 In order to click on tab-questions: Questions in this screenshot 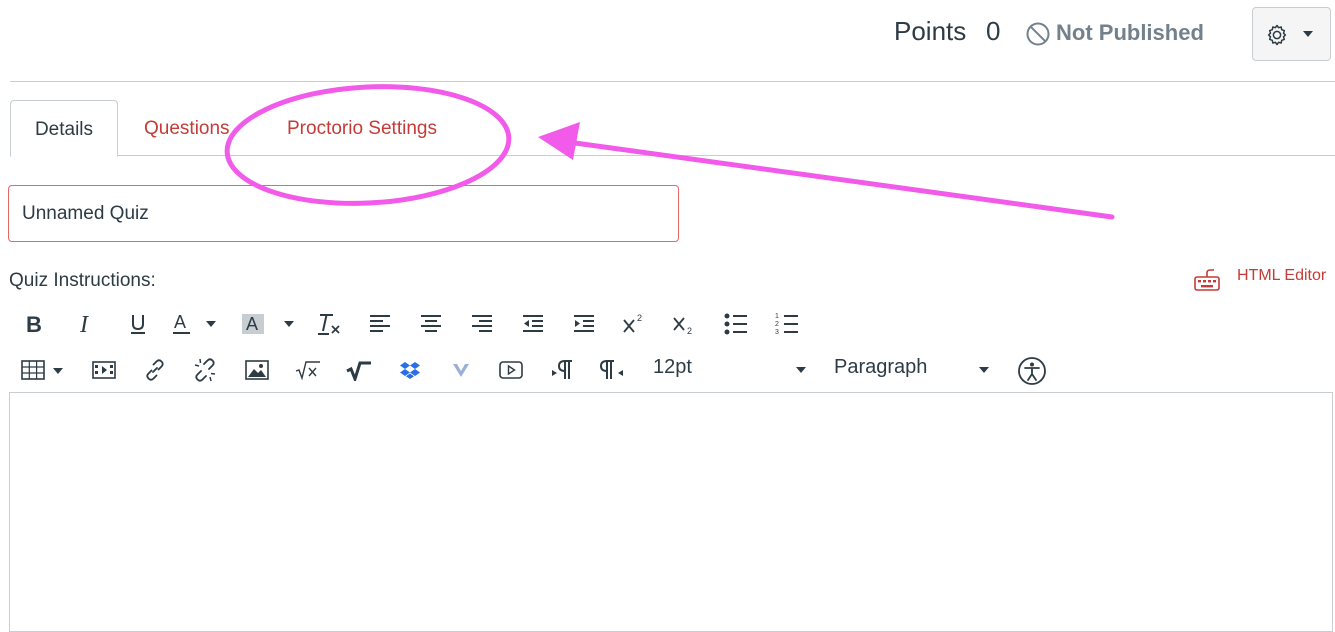, I will do `click(187, 128)`.